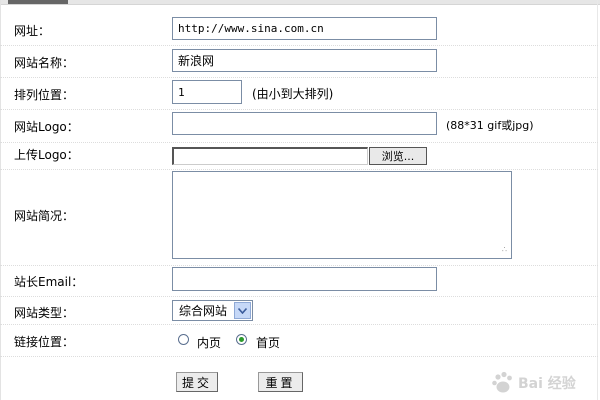  What do you see at coordinates (242, 310) in the screenshot?
I see `chevron-down-icon` at bounding box center [242, 310].